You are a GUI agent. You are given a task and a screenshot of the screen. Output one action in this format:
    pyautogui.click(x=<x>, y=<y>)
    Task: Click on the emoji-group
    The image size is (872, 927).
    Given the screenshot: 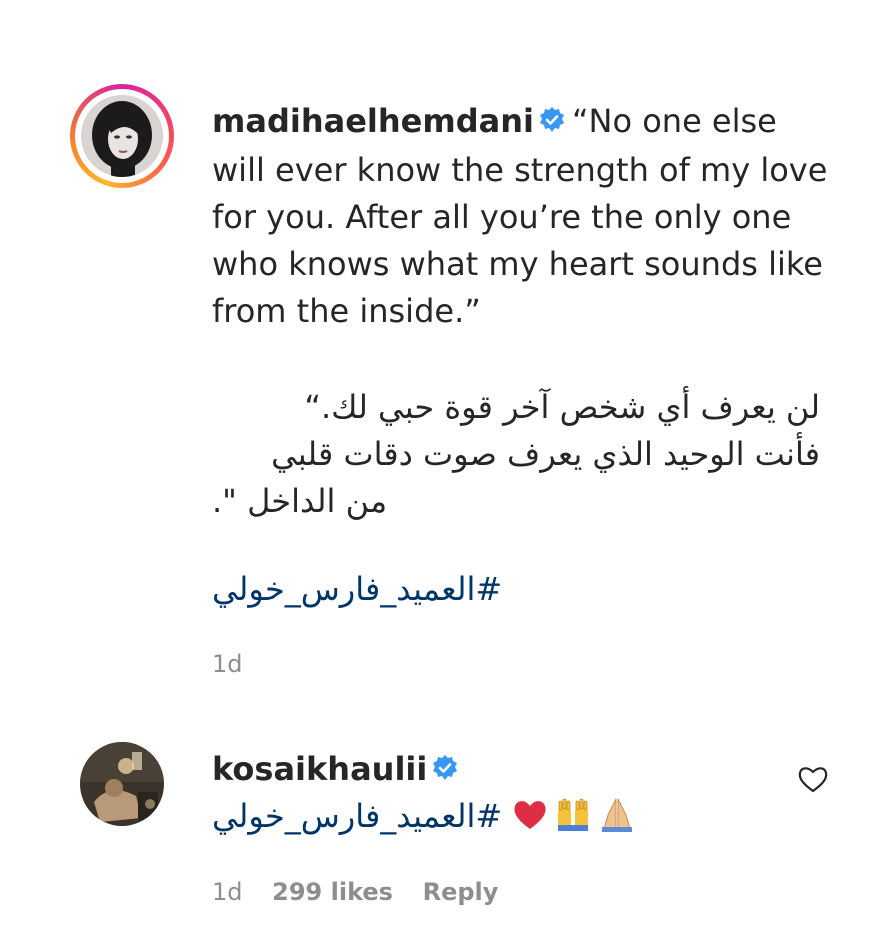 What is the action you would take?
    pyautogui.click(x=574, y=821)
    